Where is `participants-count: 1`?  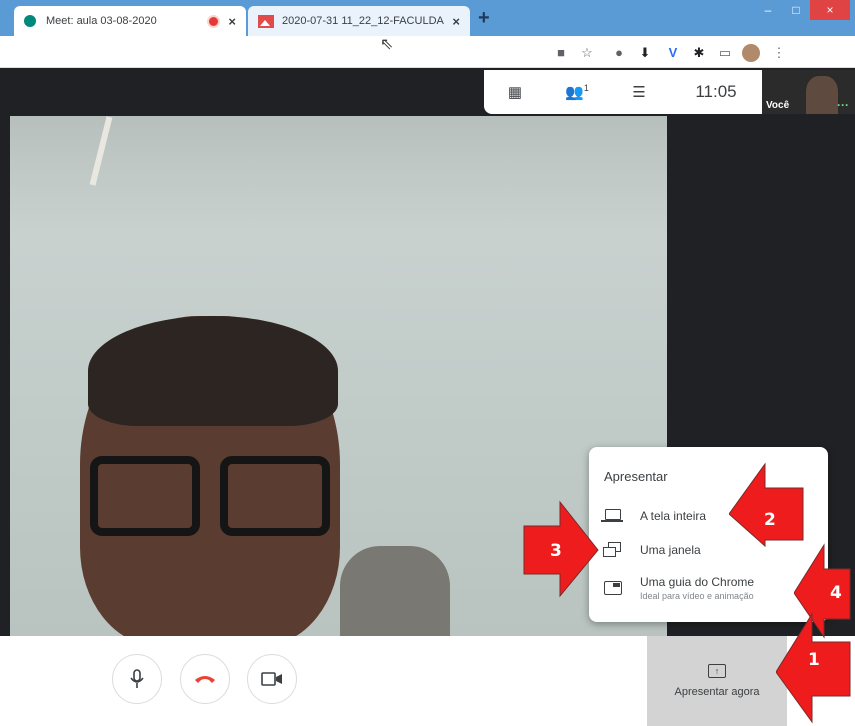
participants-count: 1 is located at coordinates (586, 88).